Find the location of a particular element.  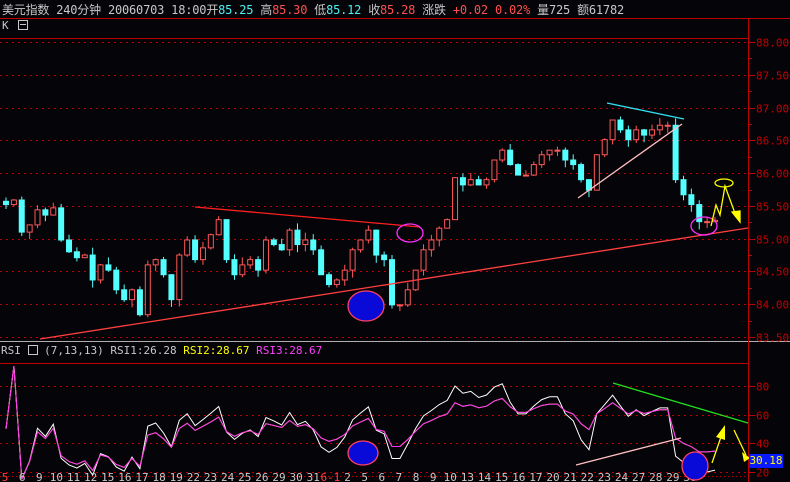

date-tick-label: 7 is located at coordinates (399, 476).